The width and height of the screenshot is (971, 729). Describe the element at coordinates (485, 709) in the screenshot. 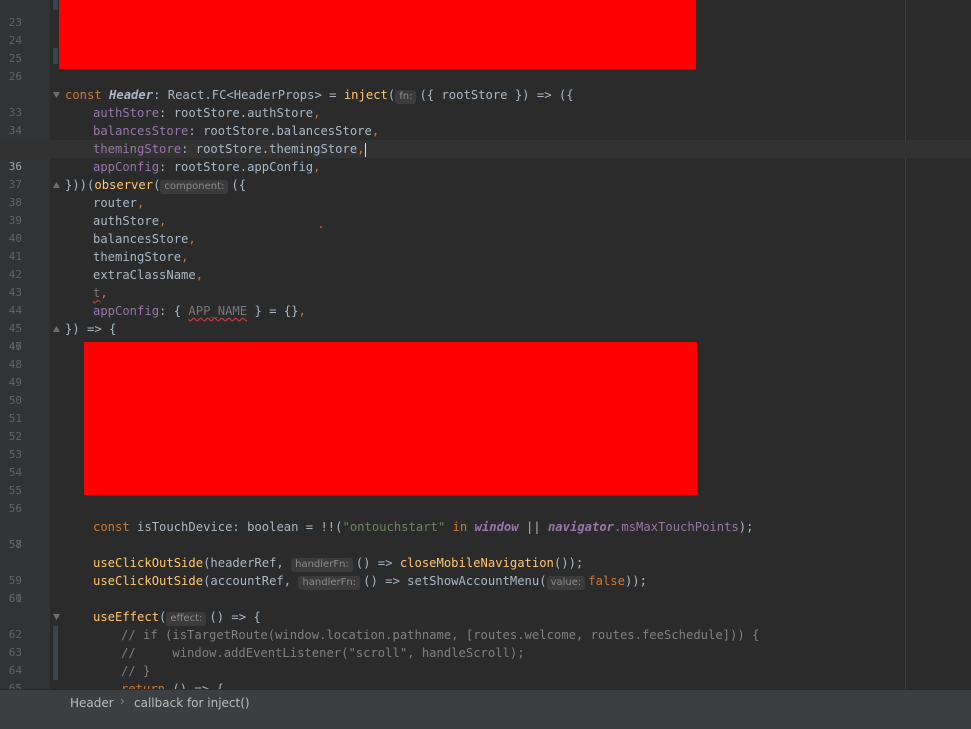

I see `breadcrumb: Header › callback for inject()` at that location.